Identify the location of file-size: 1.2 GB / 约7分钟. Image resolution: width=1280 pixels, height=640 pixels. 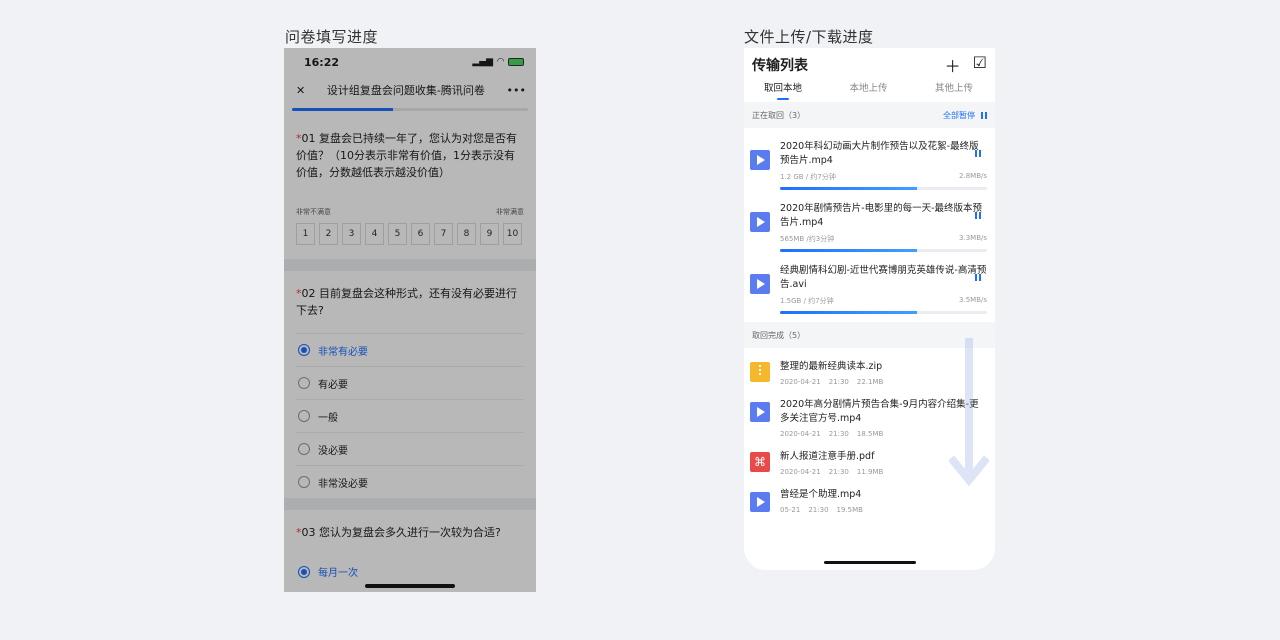
(808, 177).